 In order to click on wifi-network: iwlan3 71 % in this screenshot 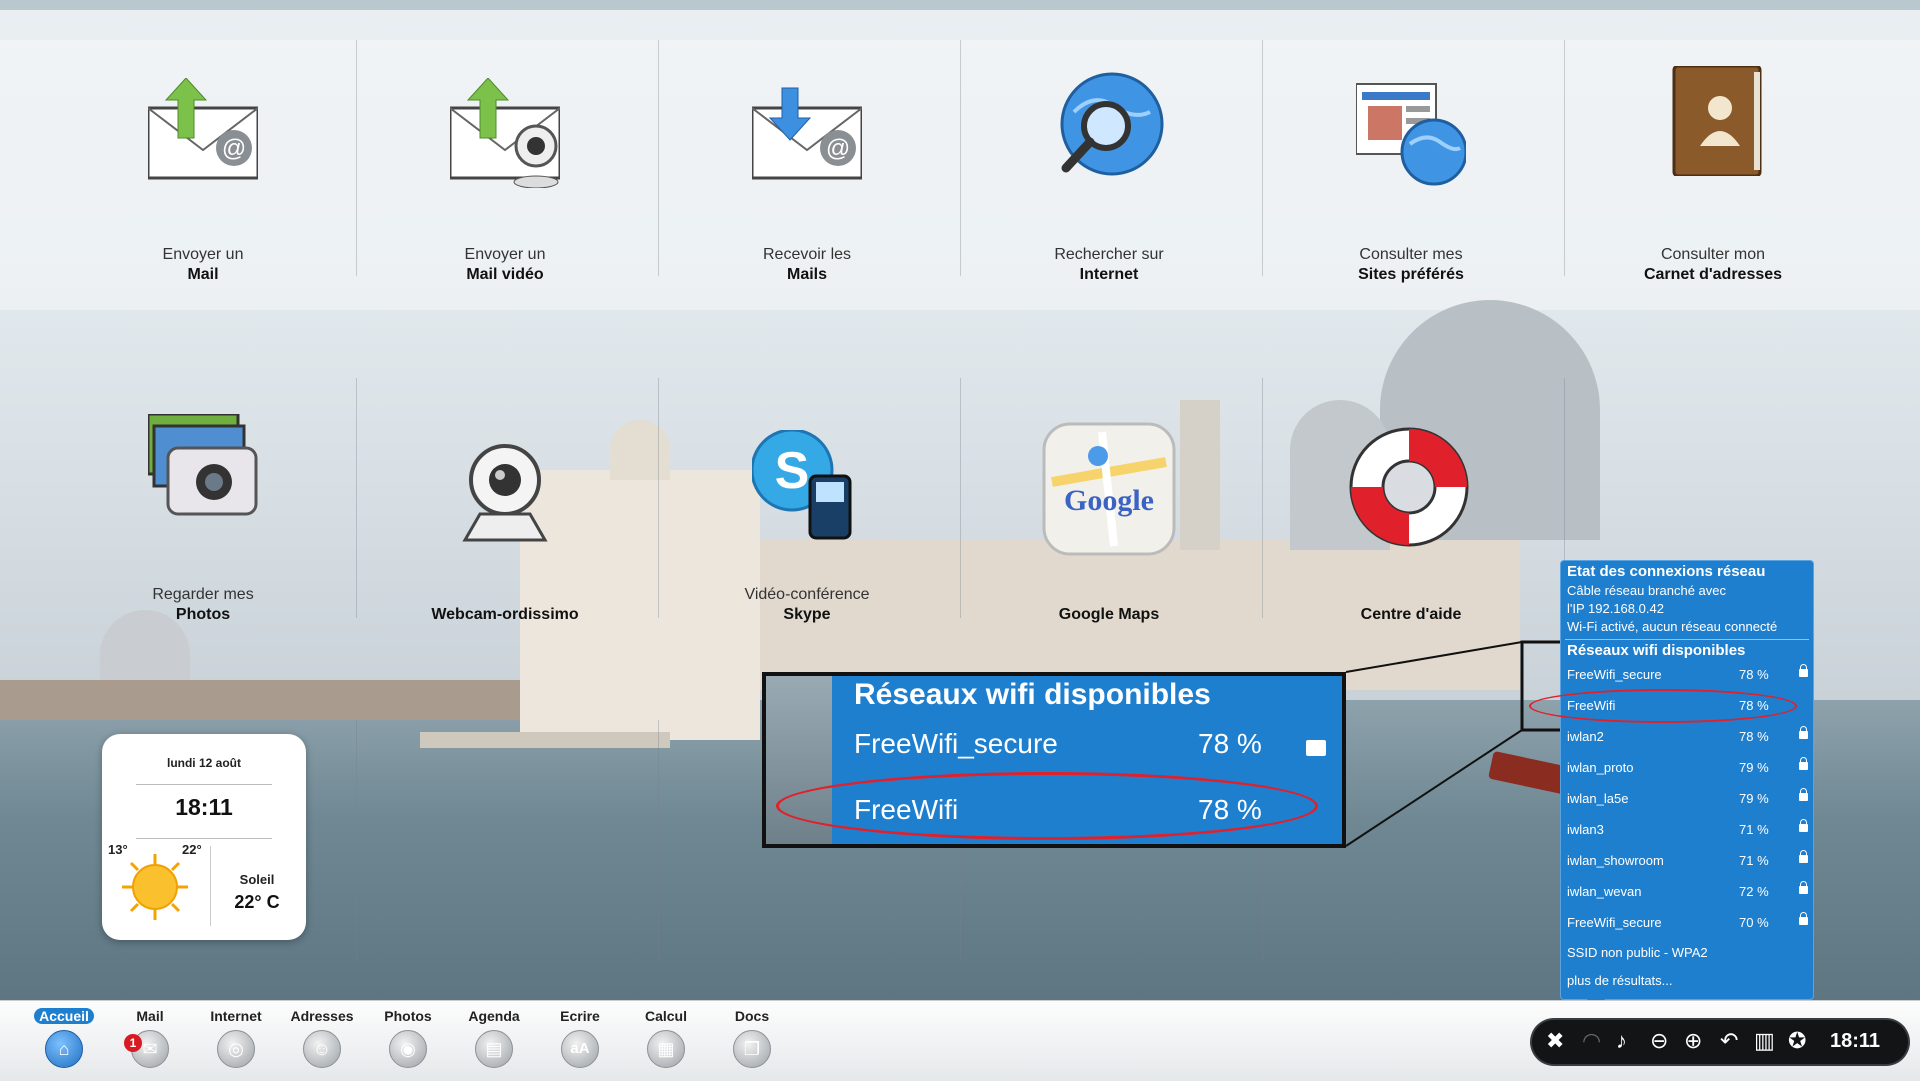, I will do `click(1687, 832)`.